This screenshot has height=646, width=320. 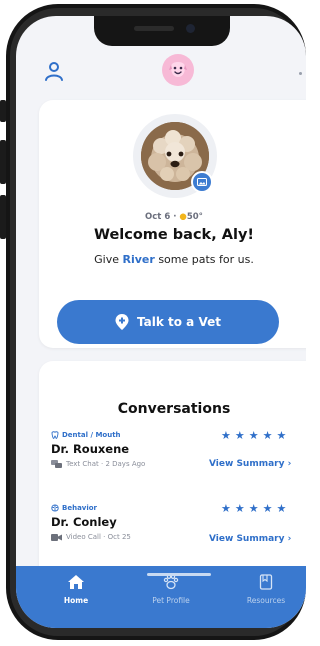 What do you see at coordinates (82, 464) in the screenshot?
I see `channel-label: Text Chat` at bounding box center [82, 464].